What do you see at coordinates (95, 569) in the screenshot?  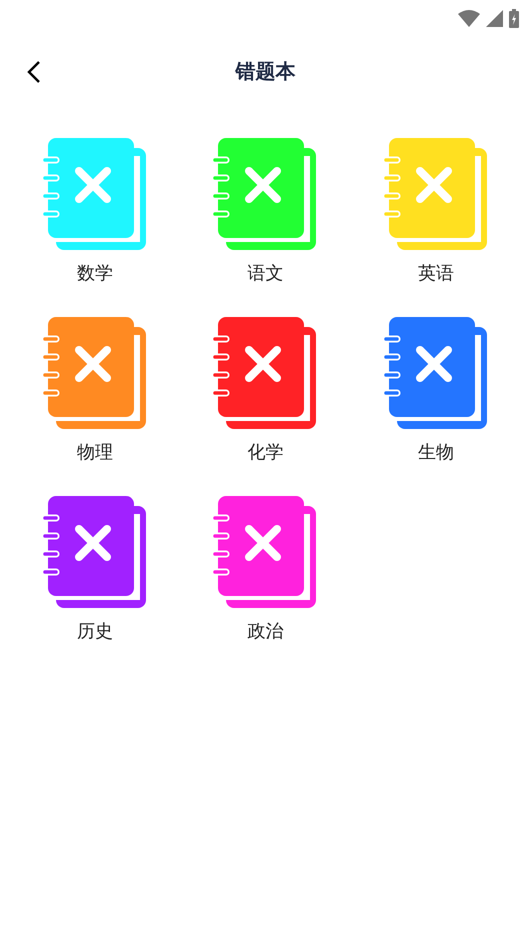 I see `notebook-button: 历史` at bounding box center [95, 569].